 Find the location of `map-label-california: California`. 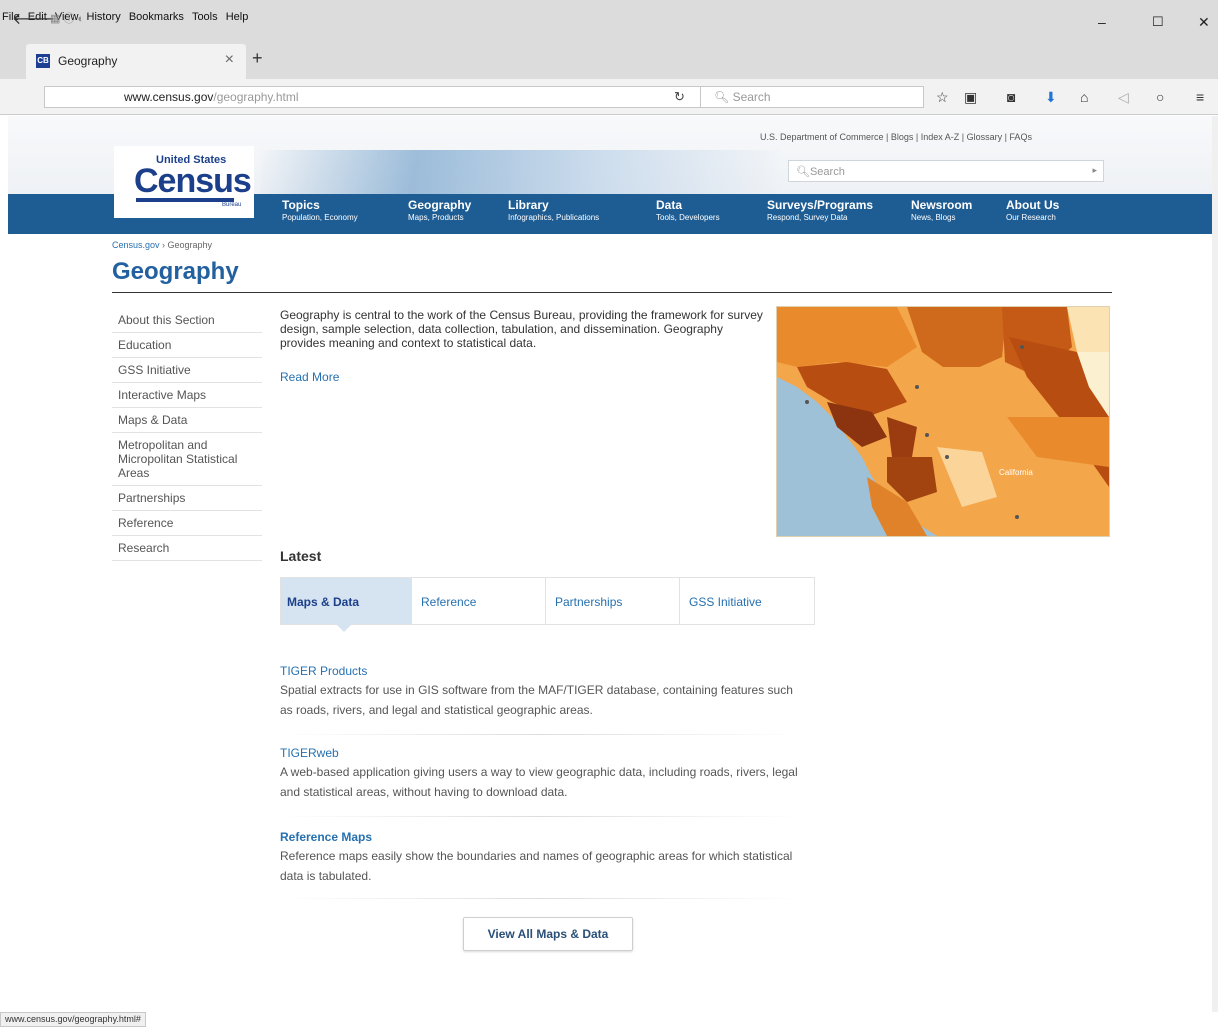

map-label-california: California is located at coordinates (1016, 472).